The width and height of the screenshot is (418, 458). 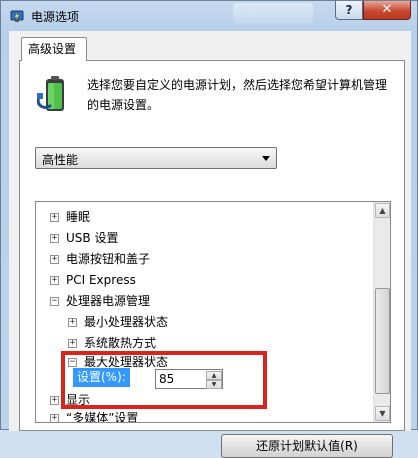 What do you see at coordinates (17, 16) in the screenshot?
I see `power-options-icon` at bounding box center [17, 16].